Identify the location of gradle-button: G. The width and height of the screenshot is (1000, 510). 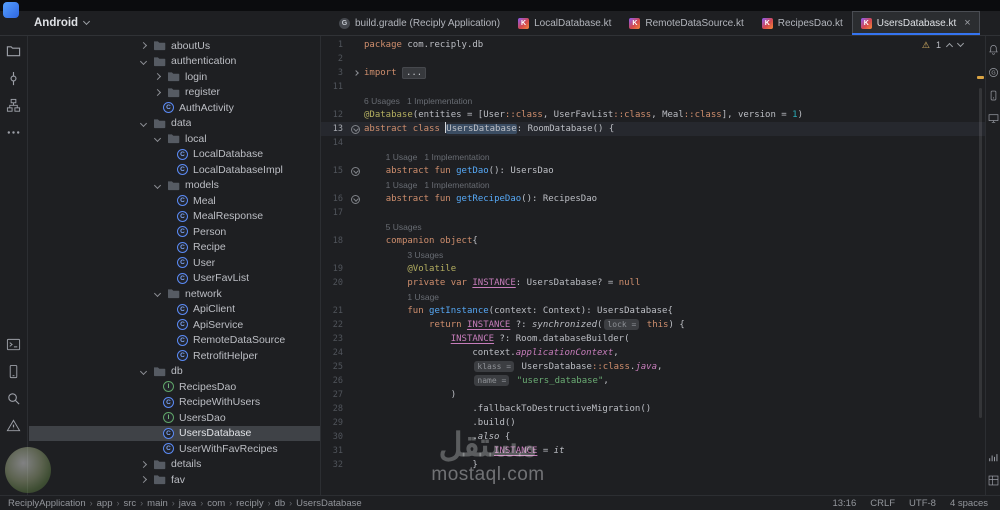
(993, 72).